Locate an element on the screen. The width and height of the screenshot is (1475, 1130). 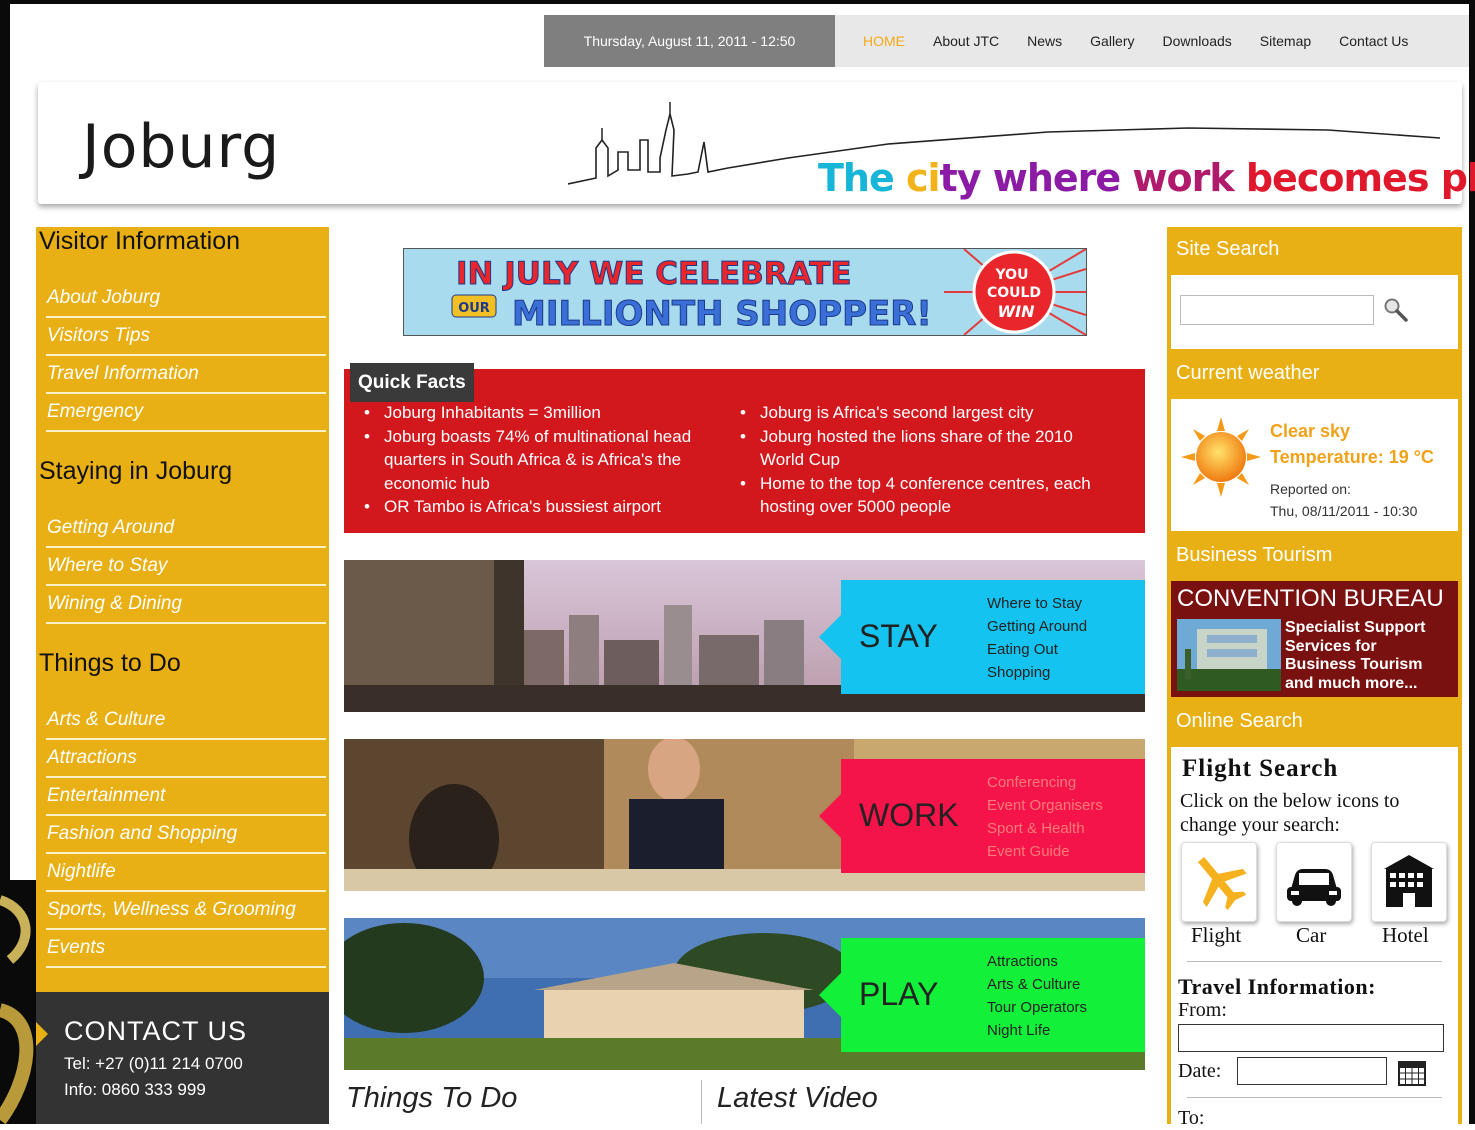
sidebar-heading-staying-in-joburg: Staying in Joburg is located at coordinates (136, 471).